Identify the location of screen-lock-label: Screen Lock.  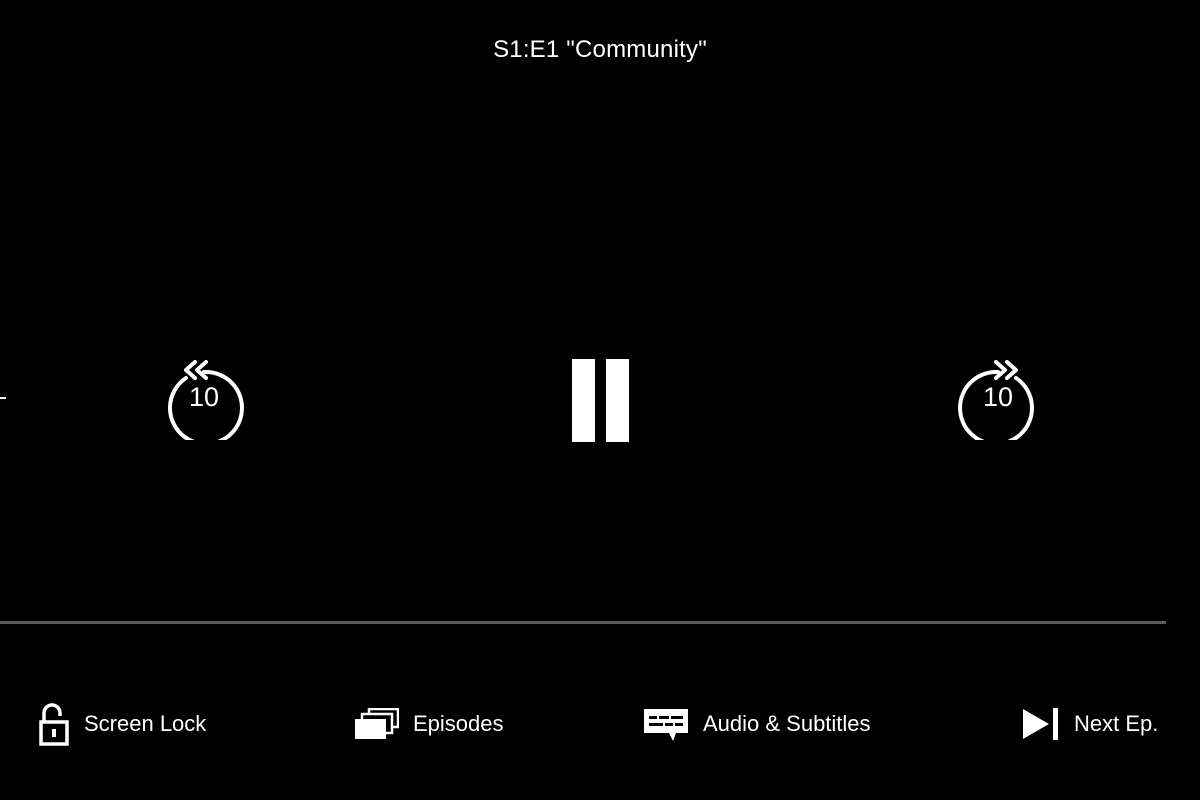
(145, 723).